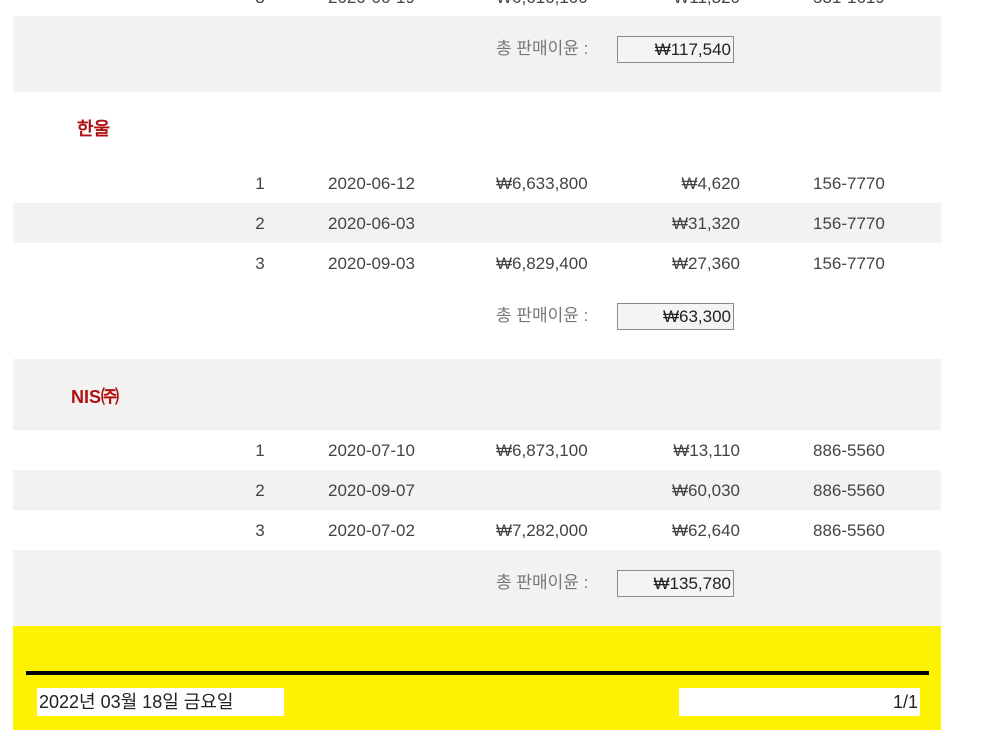 This screenshot has width=1003, height=742. What do you see at coordinates (371, 223) in the screenshot?
I see `row-date: 2020-06-03` at bounding box center [371, 223].